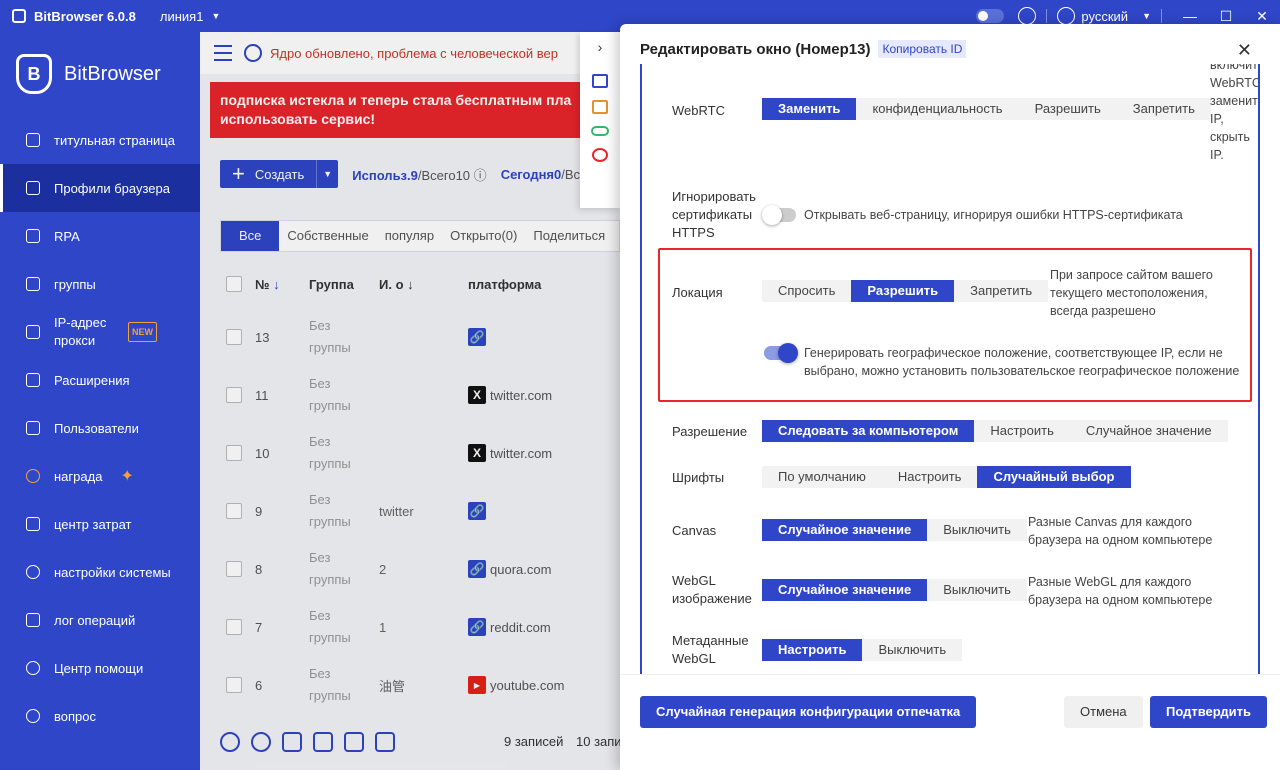 This screenshot has width=1280, height=770. What do you see at coordinates (1235, 113) in the screenshot?
I see `webrtc-hint: включить WebRTC, заменить IP, скрыть IP.` at bounding box center [1235, 113].